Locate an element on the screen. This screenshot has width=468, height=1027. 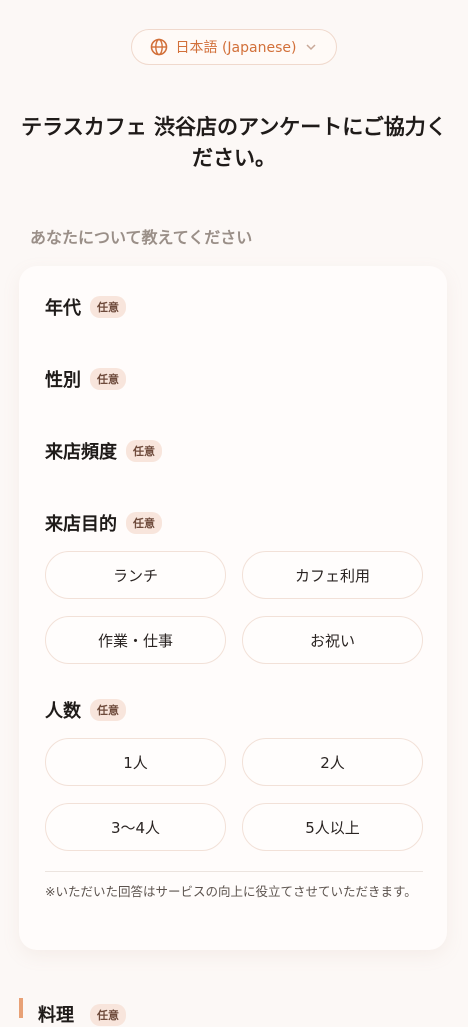
age-field-label: 年代 任意 is located at coordinates (85, 307).